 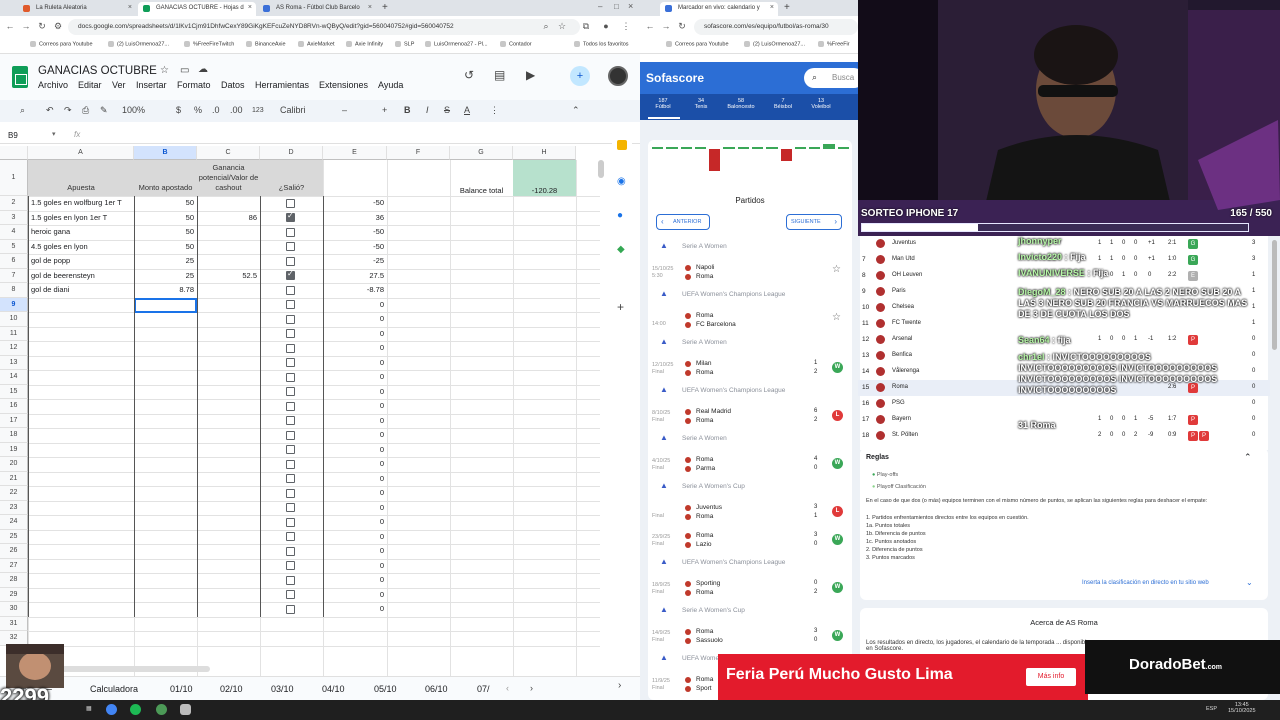 I want to click on row-header: 16, so click(x=14, y=406).